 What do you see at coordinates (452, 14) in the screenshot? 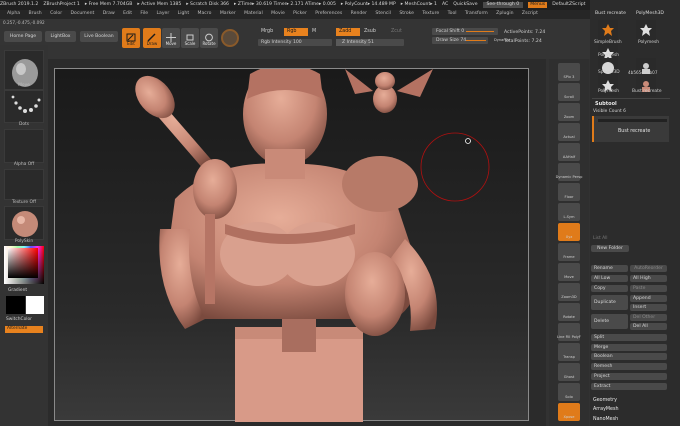
I see `menu-tool: Tool` at bounding box center [452, 14].